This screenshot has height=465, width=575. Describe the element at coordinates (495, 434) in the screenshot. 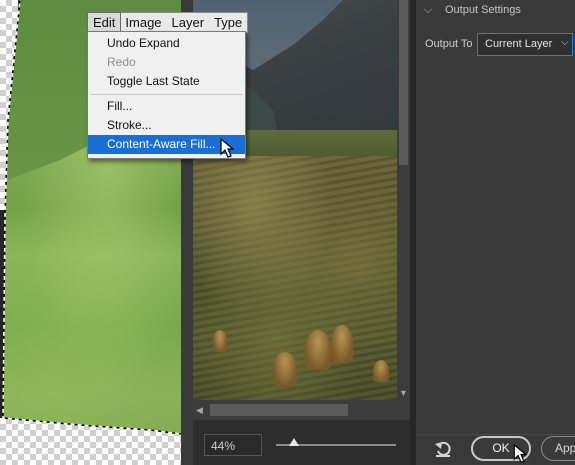

I see `panel-footer-divider` at that location.